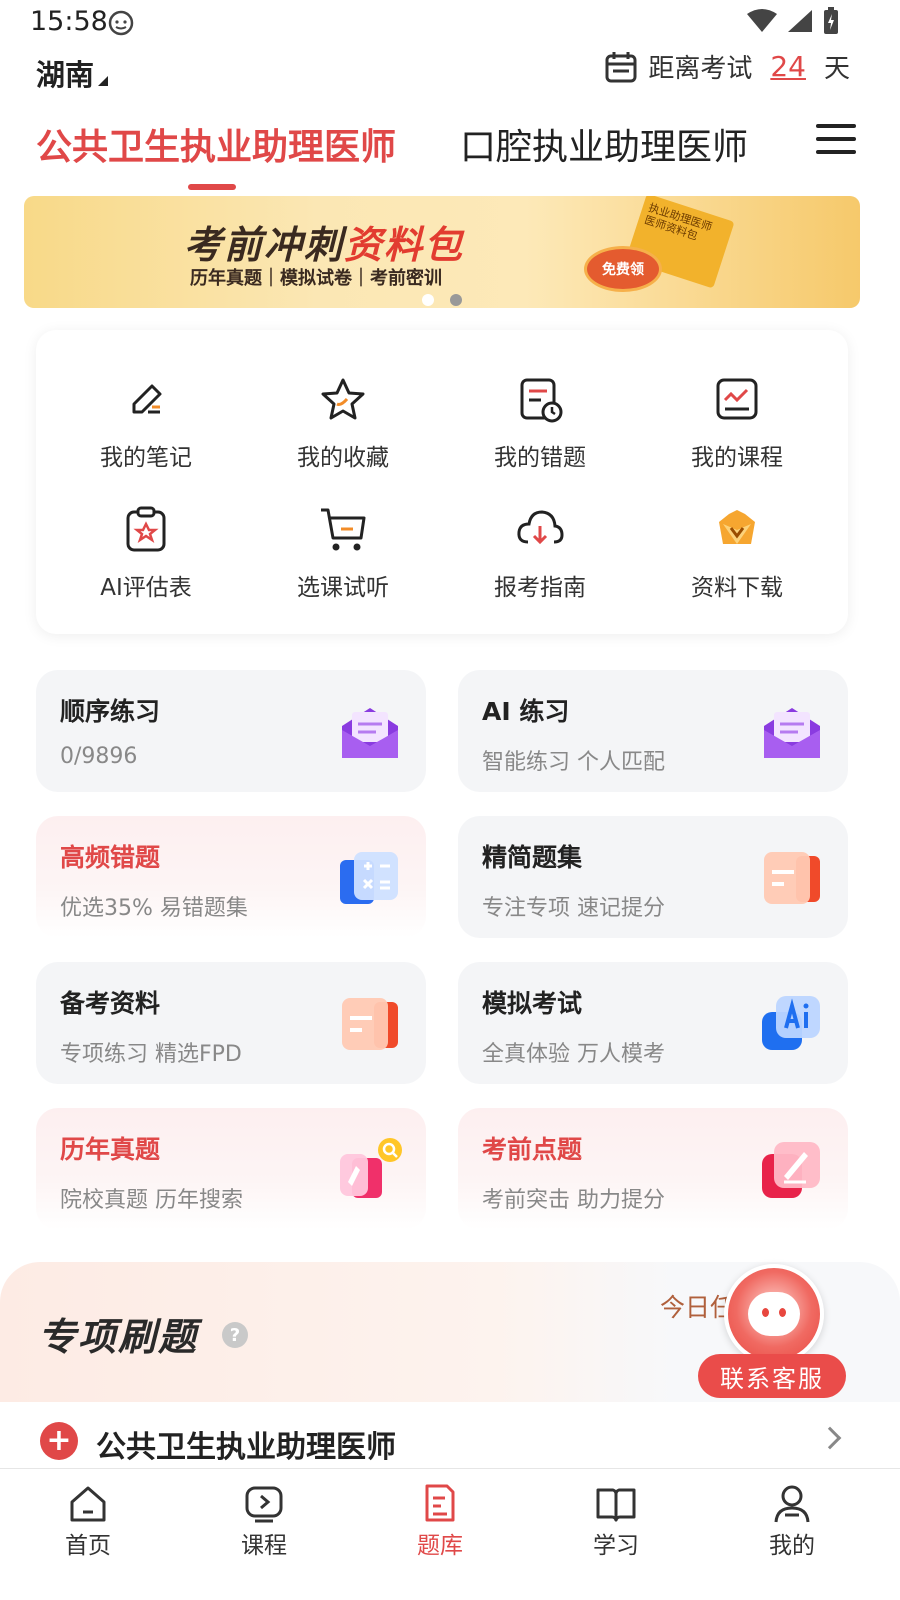 This screenshot has width=900, height=1600. Describe the element at coordinates (110, 711) in the screenshot. I see `card-title: 顺序练习` at that location.